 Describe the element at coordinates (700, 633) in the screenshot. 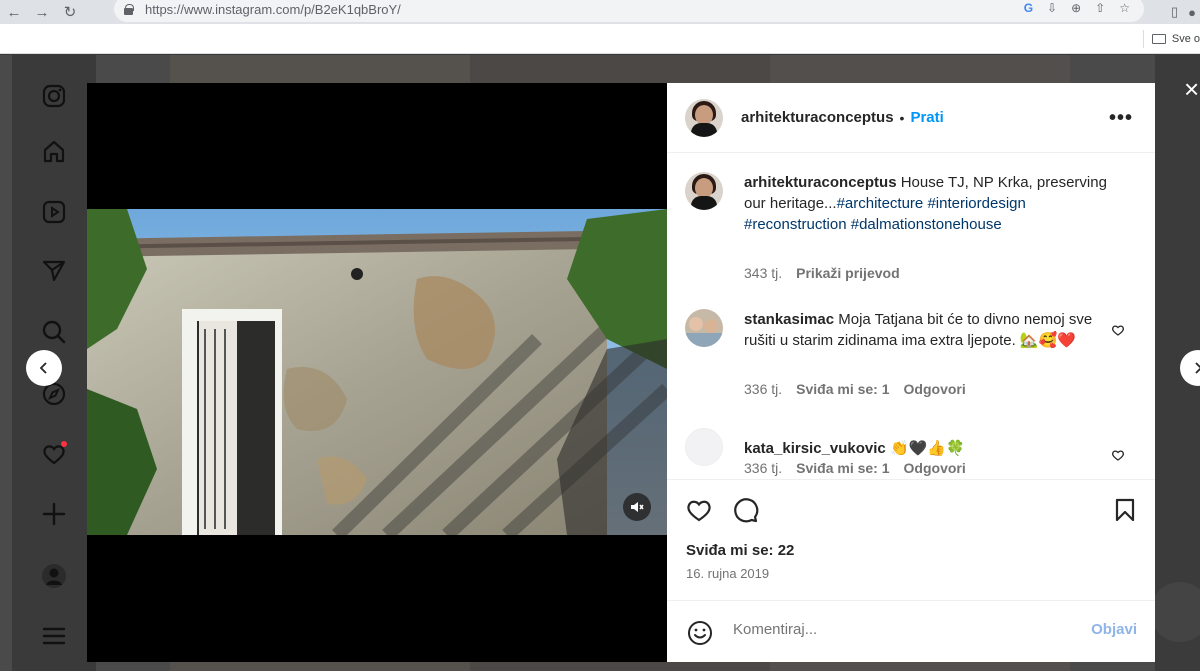

I see `emoji-icon` at that location.